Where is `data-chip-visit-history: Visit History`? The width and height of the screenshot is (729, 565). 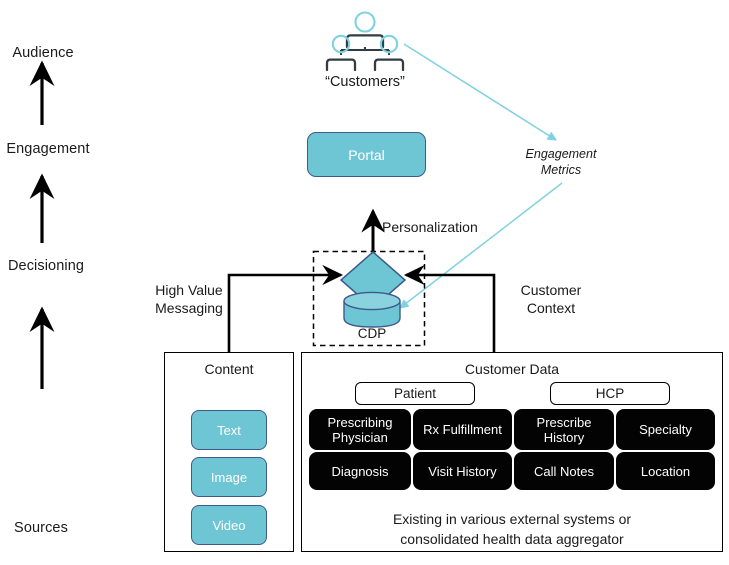
data-chip-visit-history: Visit History is located at coordinates (462, 471).